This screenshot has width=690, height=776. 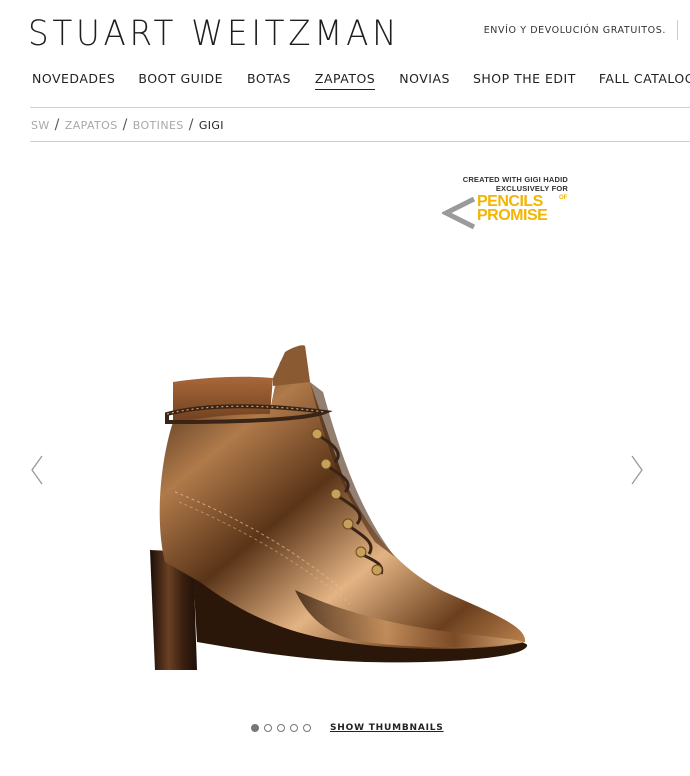 I want to click on gallery-prev-button, so click(x=37, y=472).